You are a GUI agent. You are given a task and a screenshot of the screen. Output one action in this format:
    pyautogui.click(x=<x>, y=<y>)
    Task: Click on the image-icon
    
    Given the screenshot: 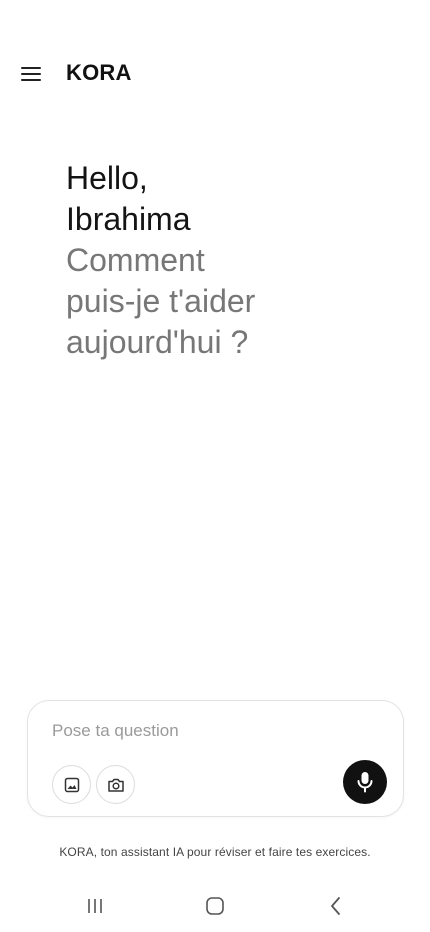 What is the action you would take?
    pyautogui.click(x=71, y=784)
    